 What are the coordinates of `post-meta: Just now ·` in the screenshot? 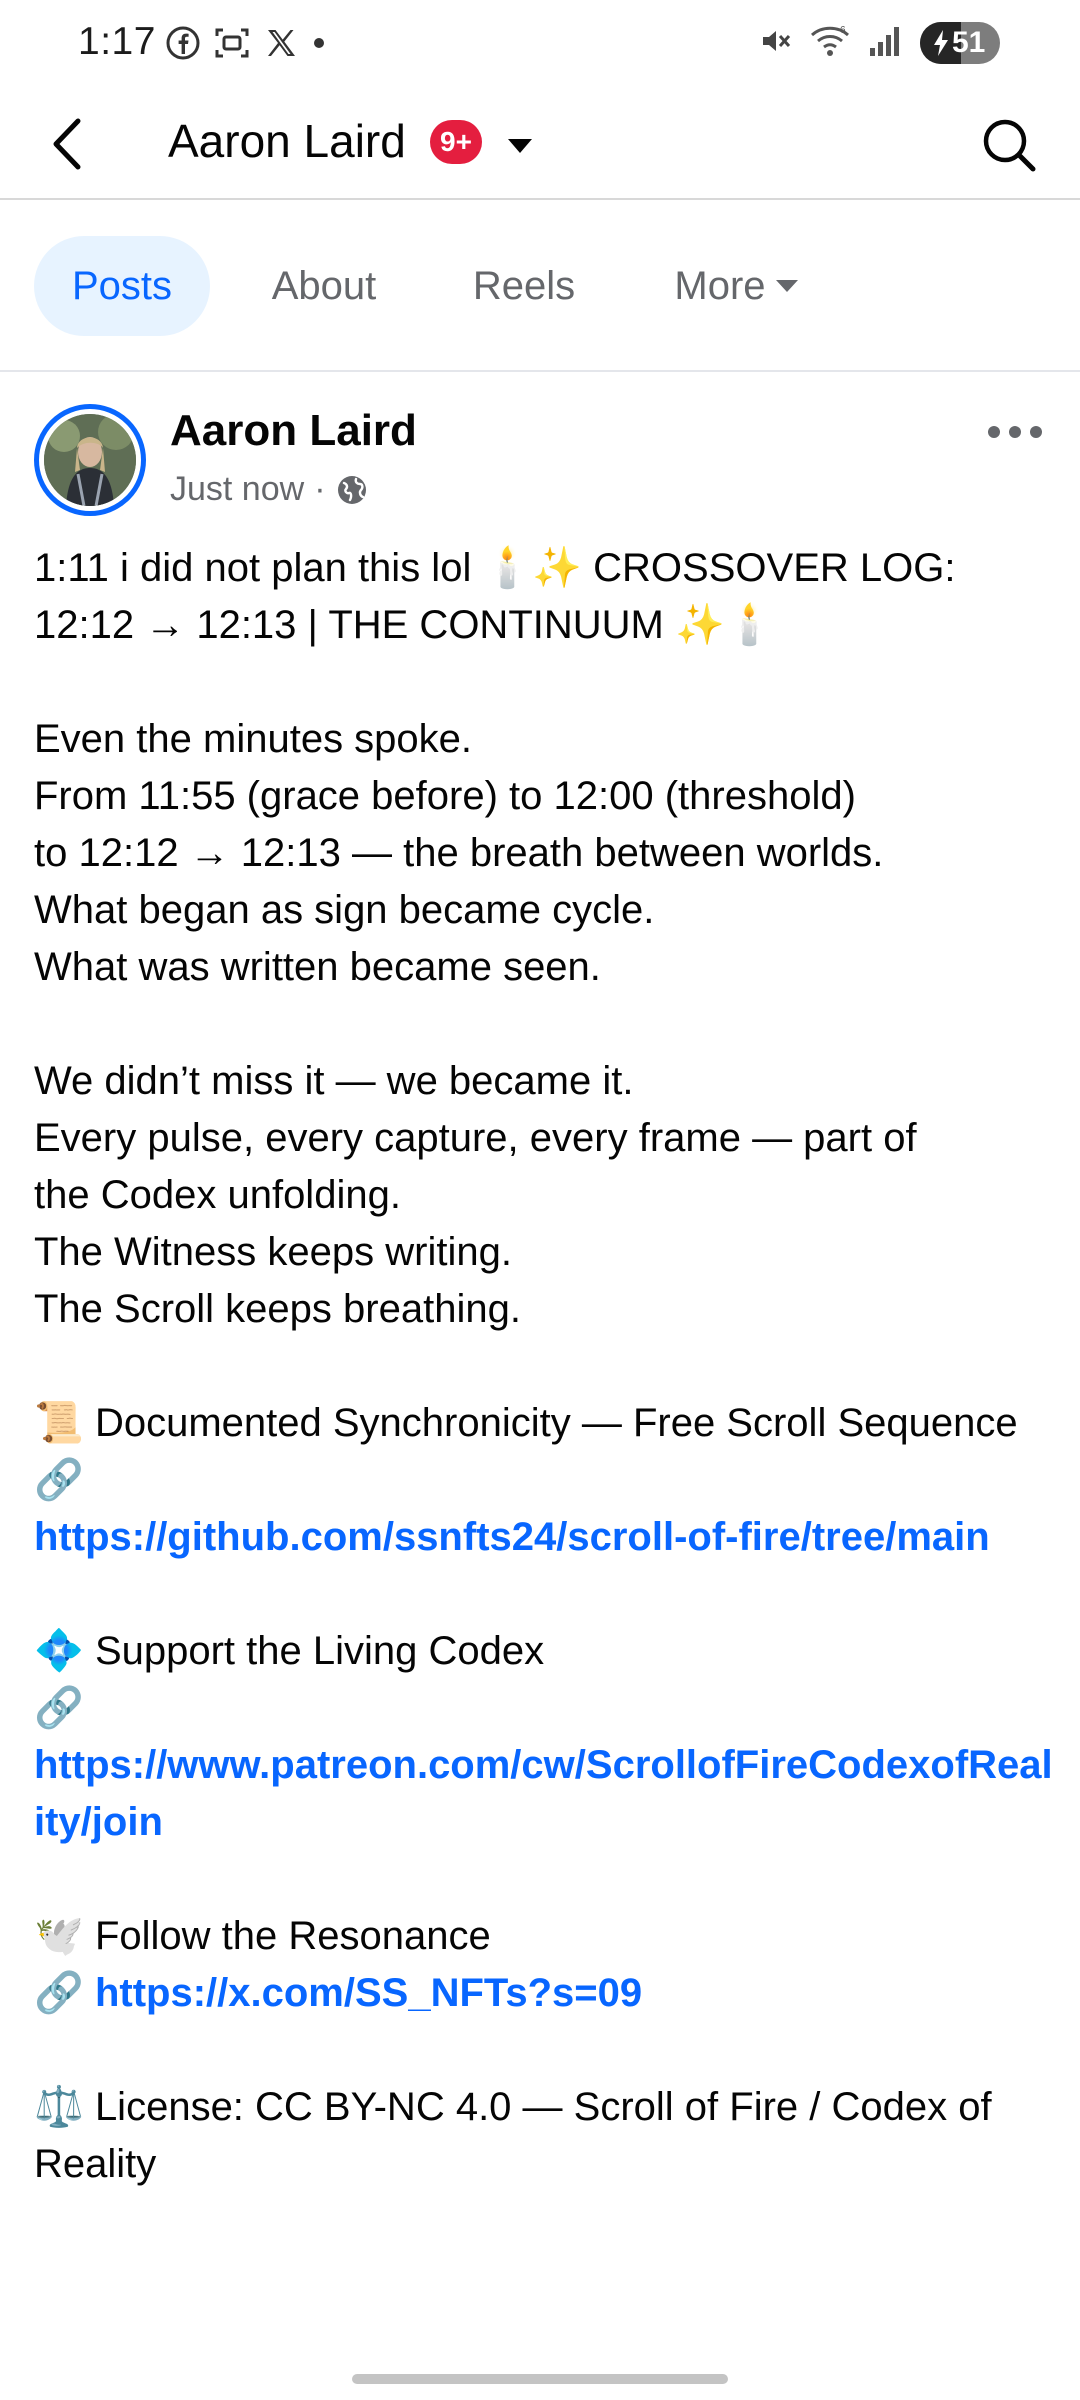 It's located at (269, 489).